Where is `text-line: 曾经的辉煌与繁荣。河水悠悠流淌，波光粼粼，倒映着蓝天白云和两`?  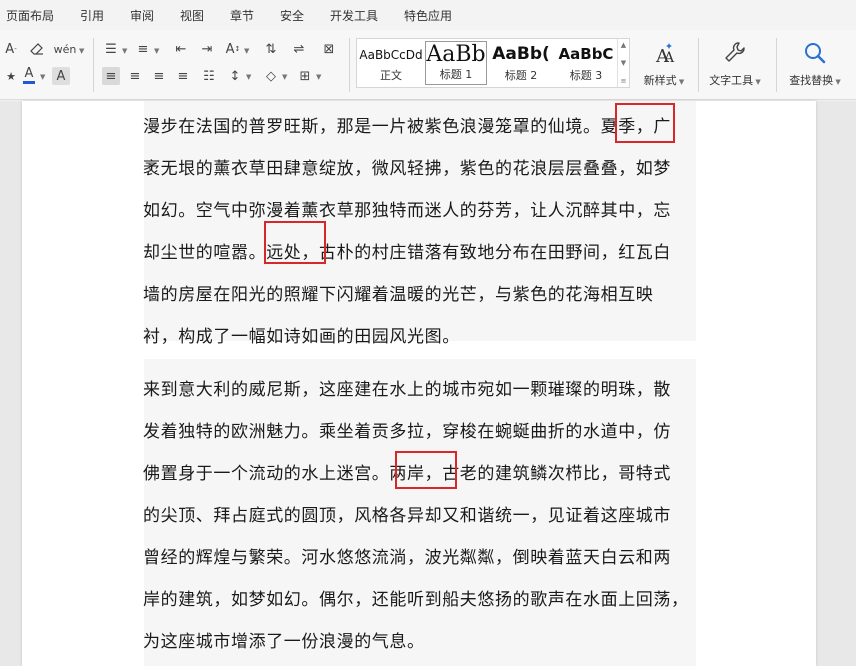 text-line: 曾经的辉煌与繁荣。河水悠悠流淌，波光粼粼，倒映着蓝天白云和两 is located at coordinates (407, 558).